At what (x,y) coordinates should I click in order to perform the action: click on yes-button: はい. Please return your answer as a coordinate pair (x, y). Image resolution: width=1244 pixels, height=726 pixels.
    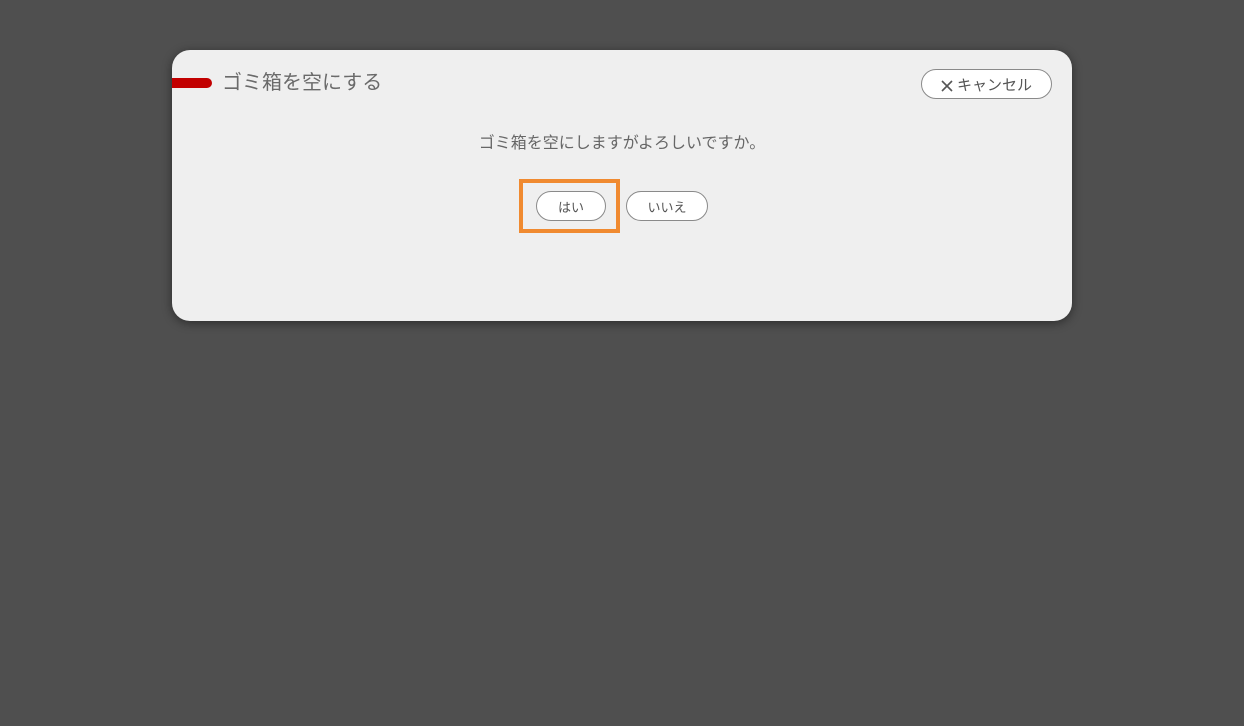
    Looking at the image, I should click on (571, 206).